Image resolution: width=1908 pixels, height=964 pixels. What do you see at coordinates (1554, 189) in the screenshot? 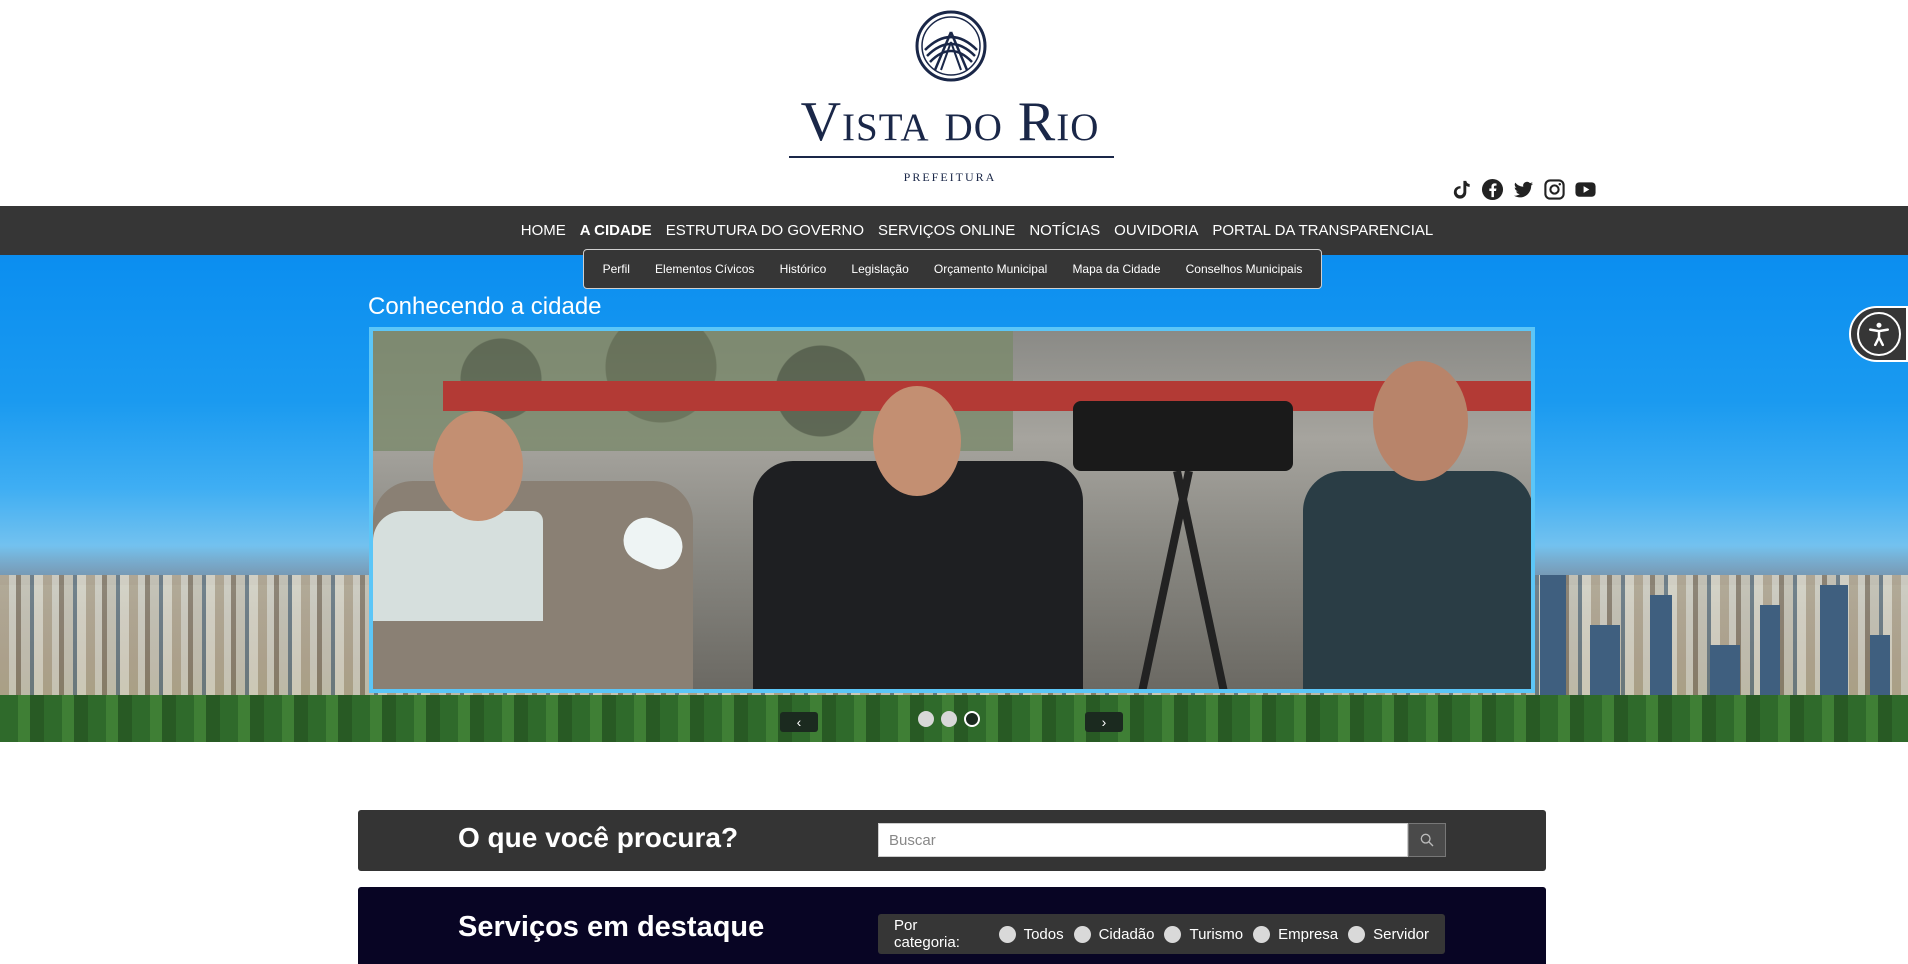
I see `instagram-icon` at bounding box center [1554, 189].